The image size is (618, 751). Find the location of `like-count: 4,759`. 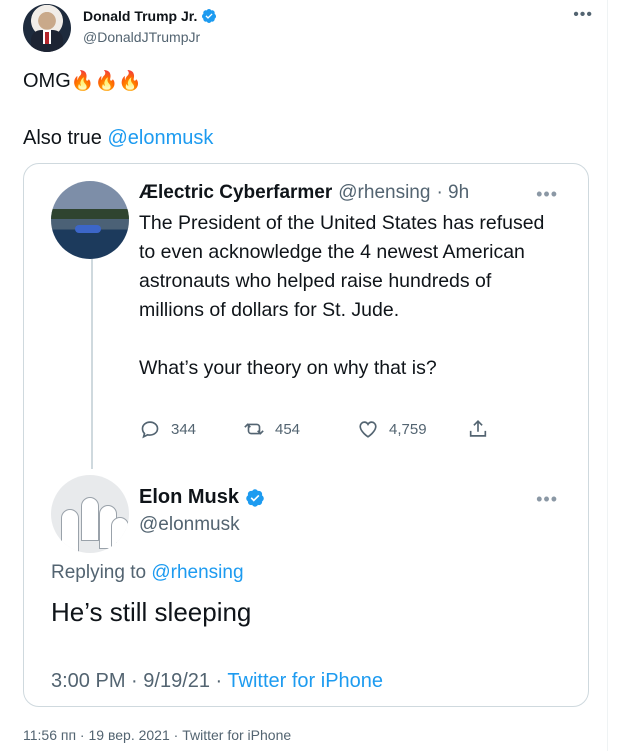

like-count: 4,759 is located at coordinates (408, 429).